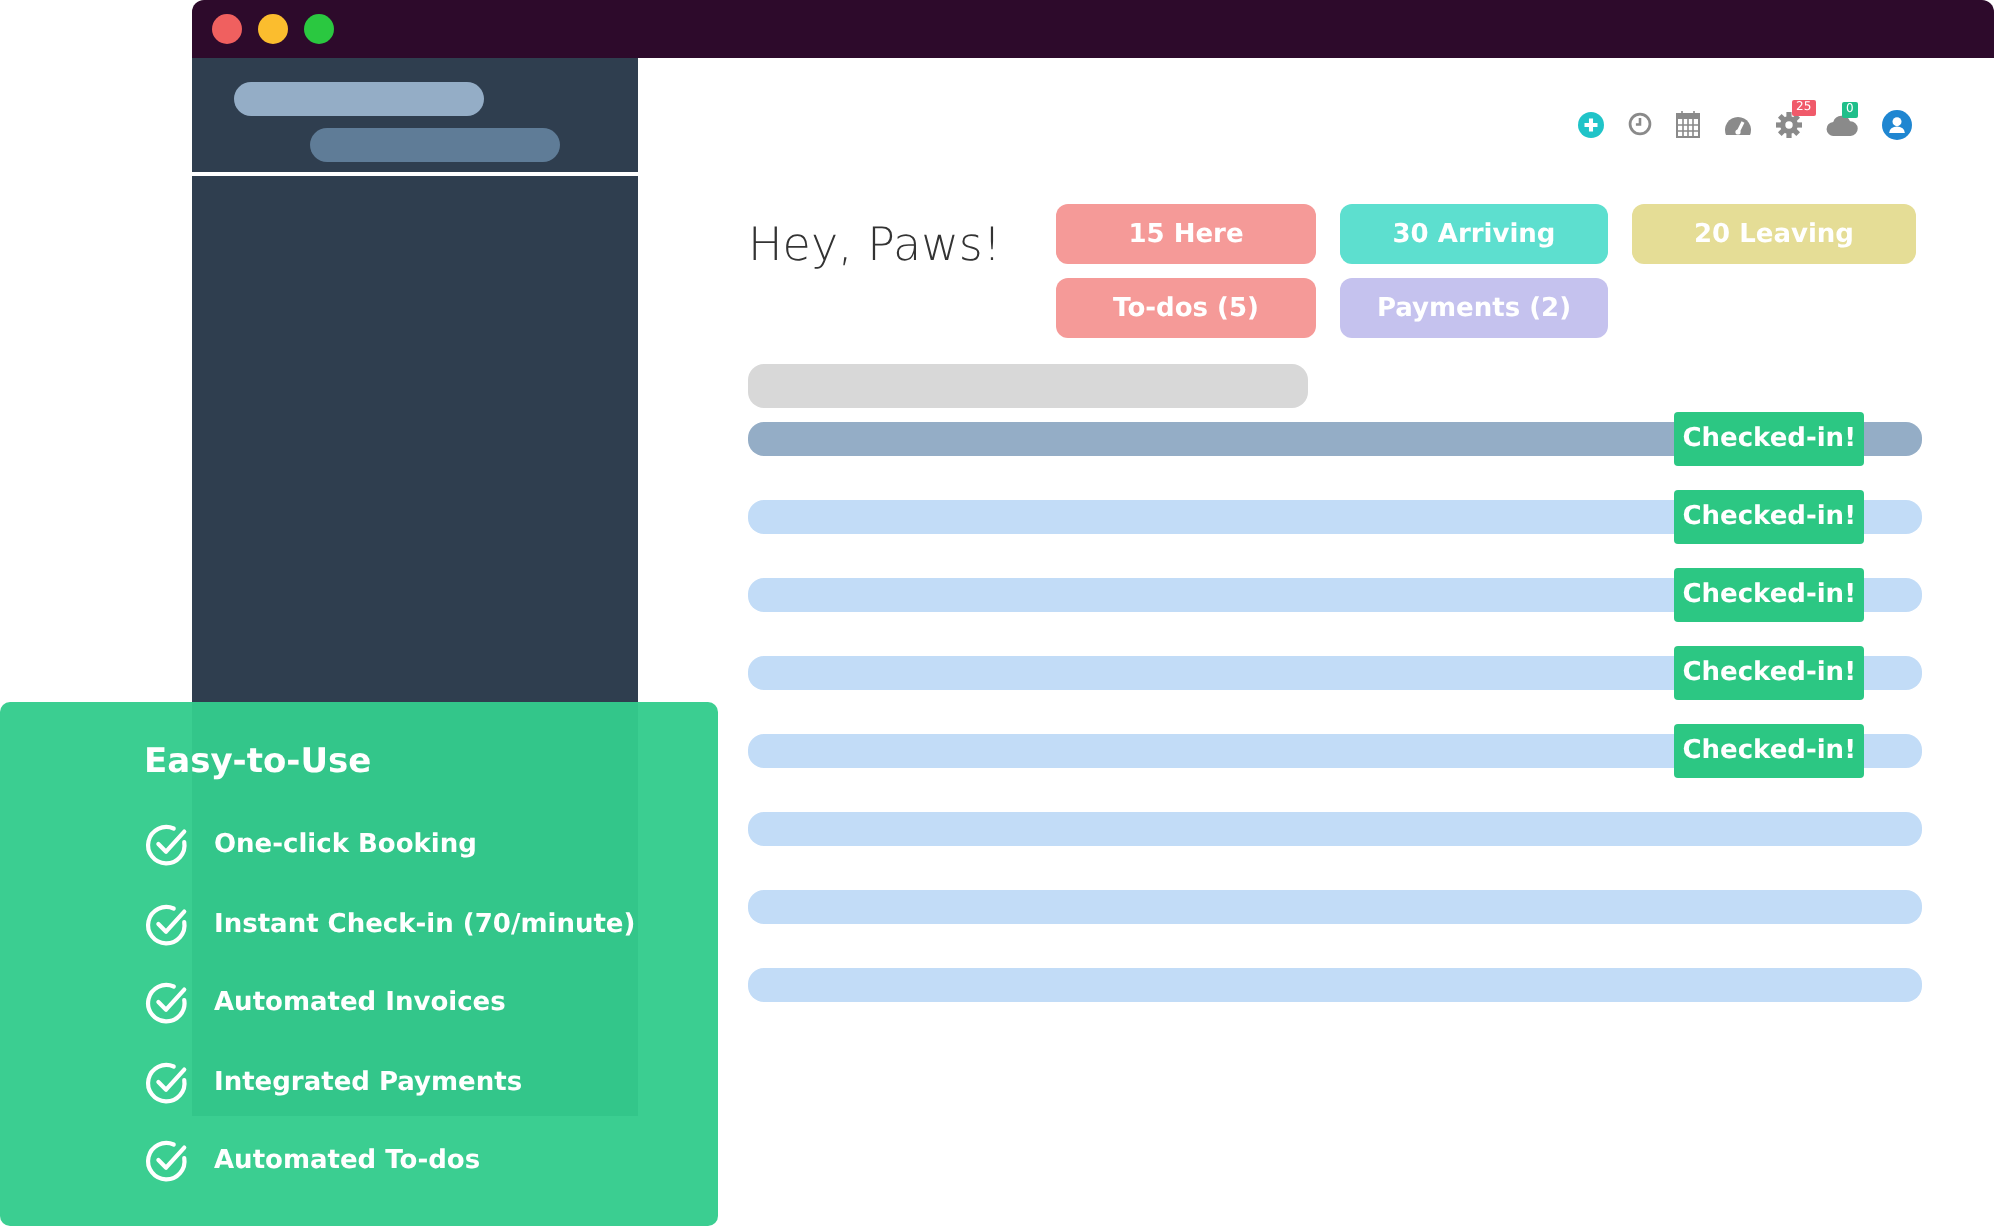  Describe the element at coordinates (345, 845) in the screenshot. I see `feature-item: One-click Booking` at that location.